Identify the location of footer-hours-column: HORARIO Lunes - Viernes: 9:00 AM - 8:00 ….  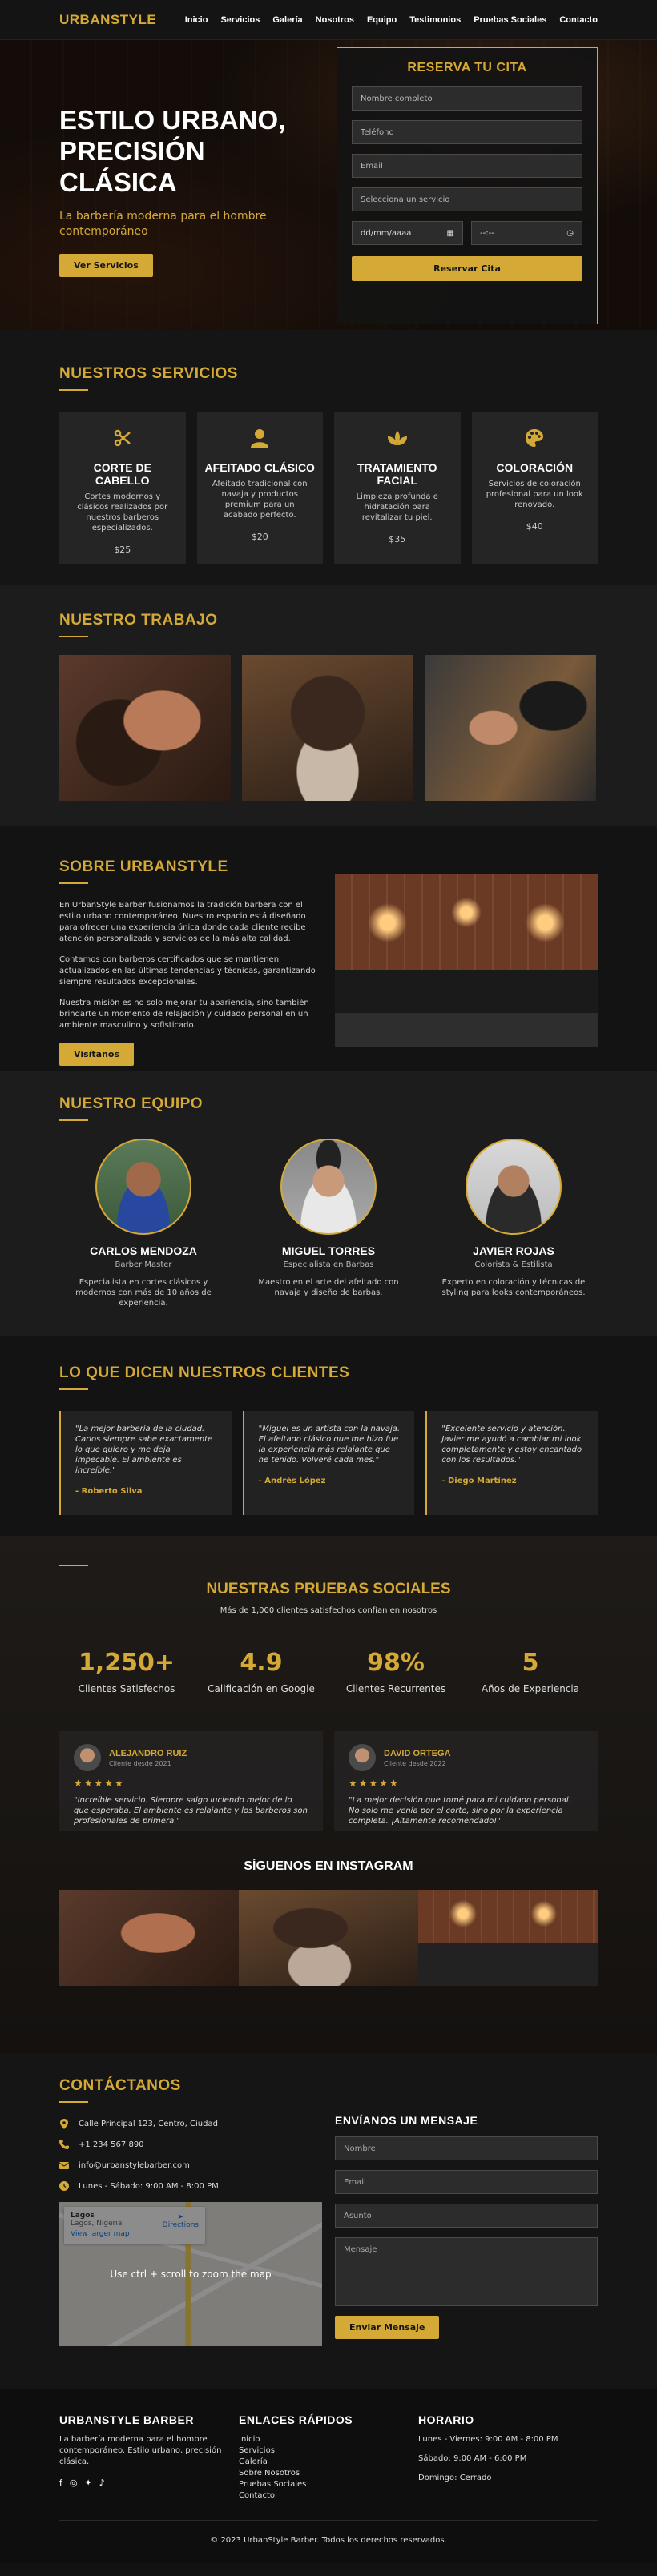
(508, 2457).